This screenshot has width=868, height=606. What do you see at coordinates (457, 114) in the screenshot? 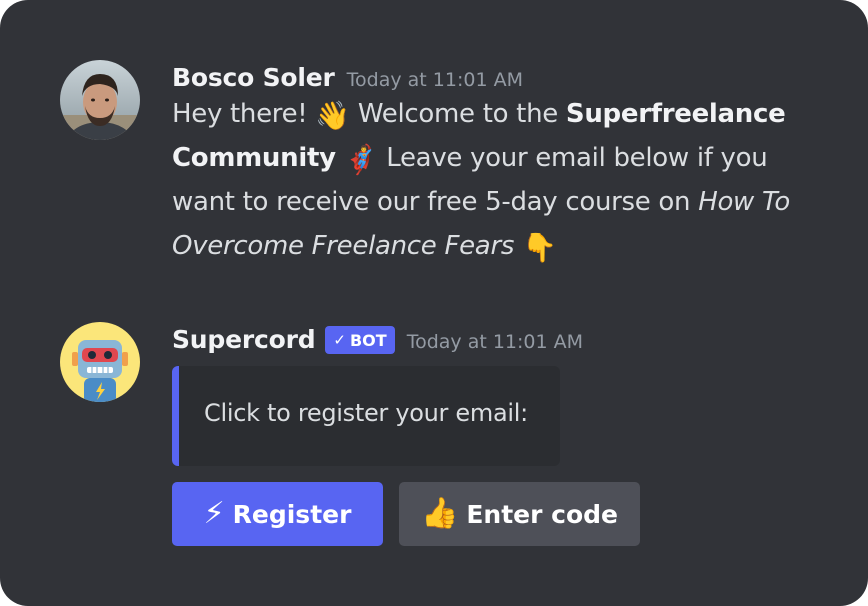
I see `message-text-part: Welcome to the` at bounding box center [457, 114].